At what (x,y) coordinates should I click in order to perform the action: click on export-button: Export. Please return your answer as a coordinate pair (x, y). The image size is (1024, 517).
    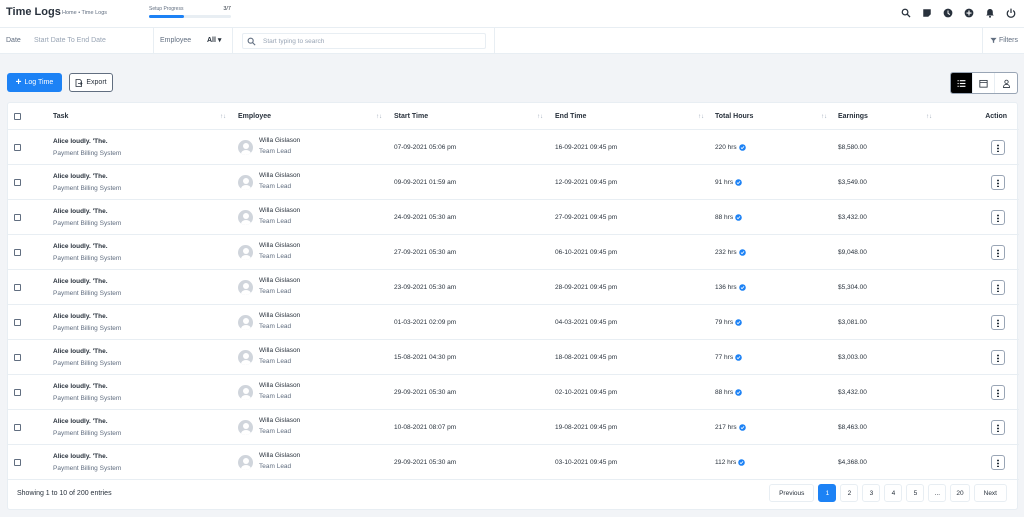
    Looking at the image, I should click on (91, 82).